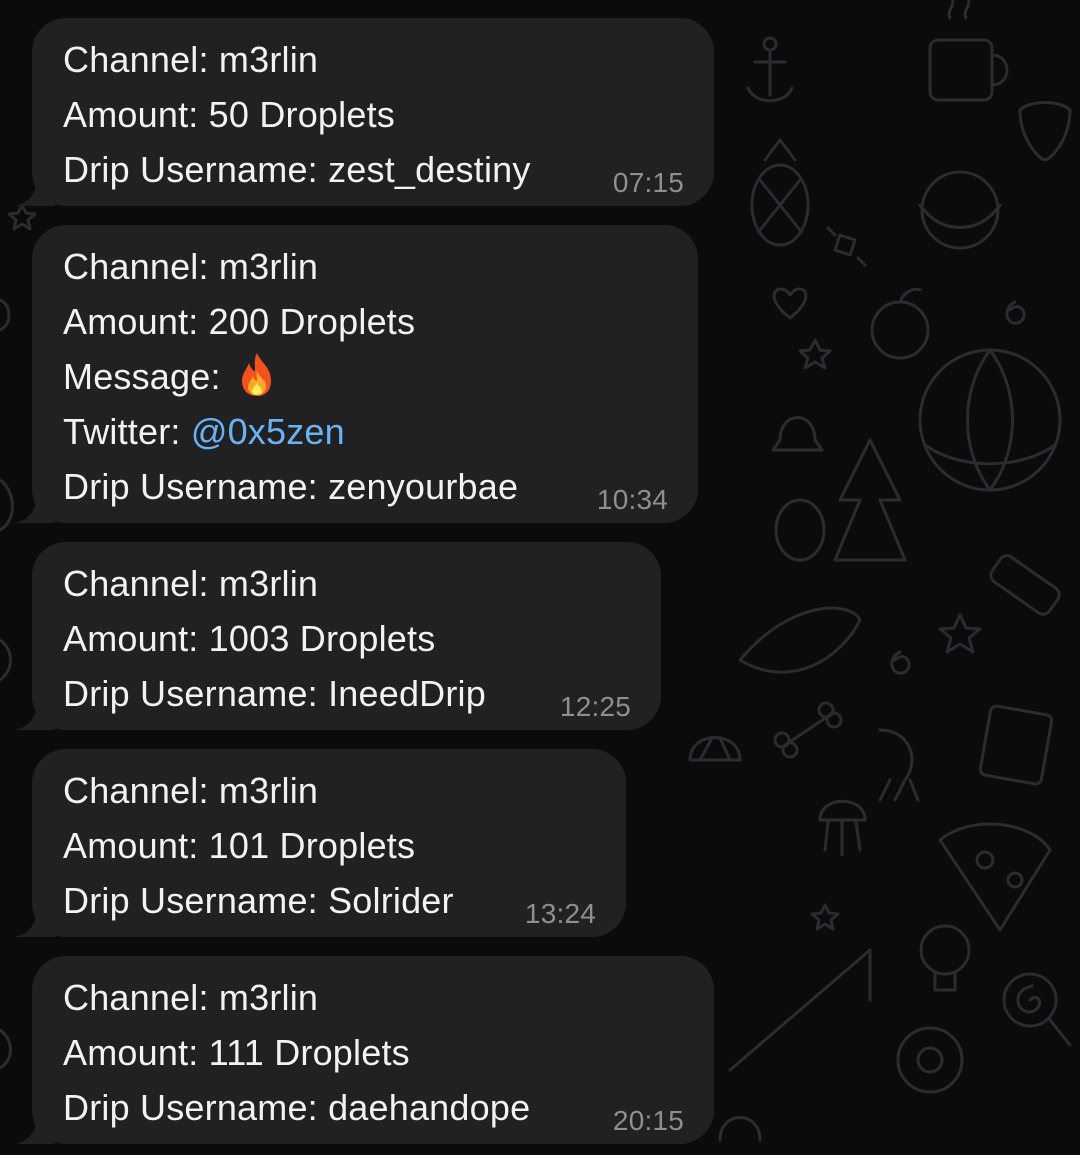 This screenshot has height=1155, width=1080. What do you see at coordinates (239, 845) in the screenshot?
I see `message-amount-line: Amount: 101 Droplets` at bounding box center [239, 845].